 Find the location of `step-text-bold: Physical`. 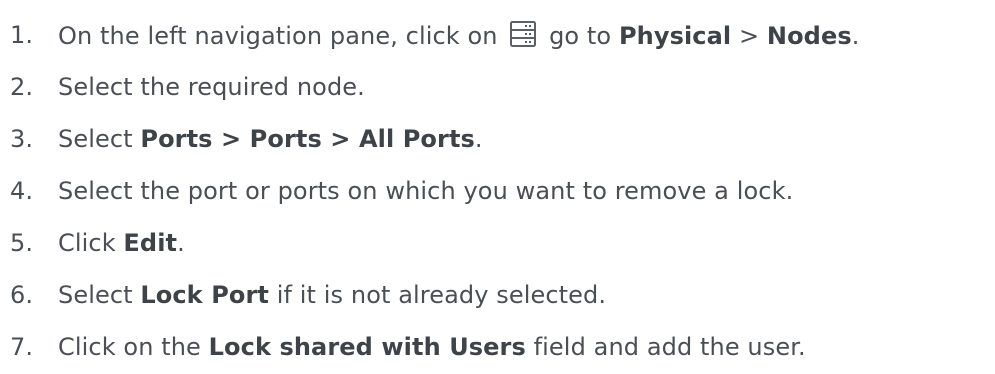

step-text-bold: Physical is located at coordinates (675, 36).